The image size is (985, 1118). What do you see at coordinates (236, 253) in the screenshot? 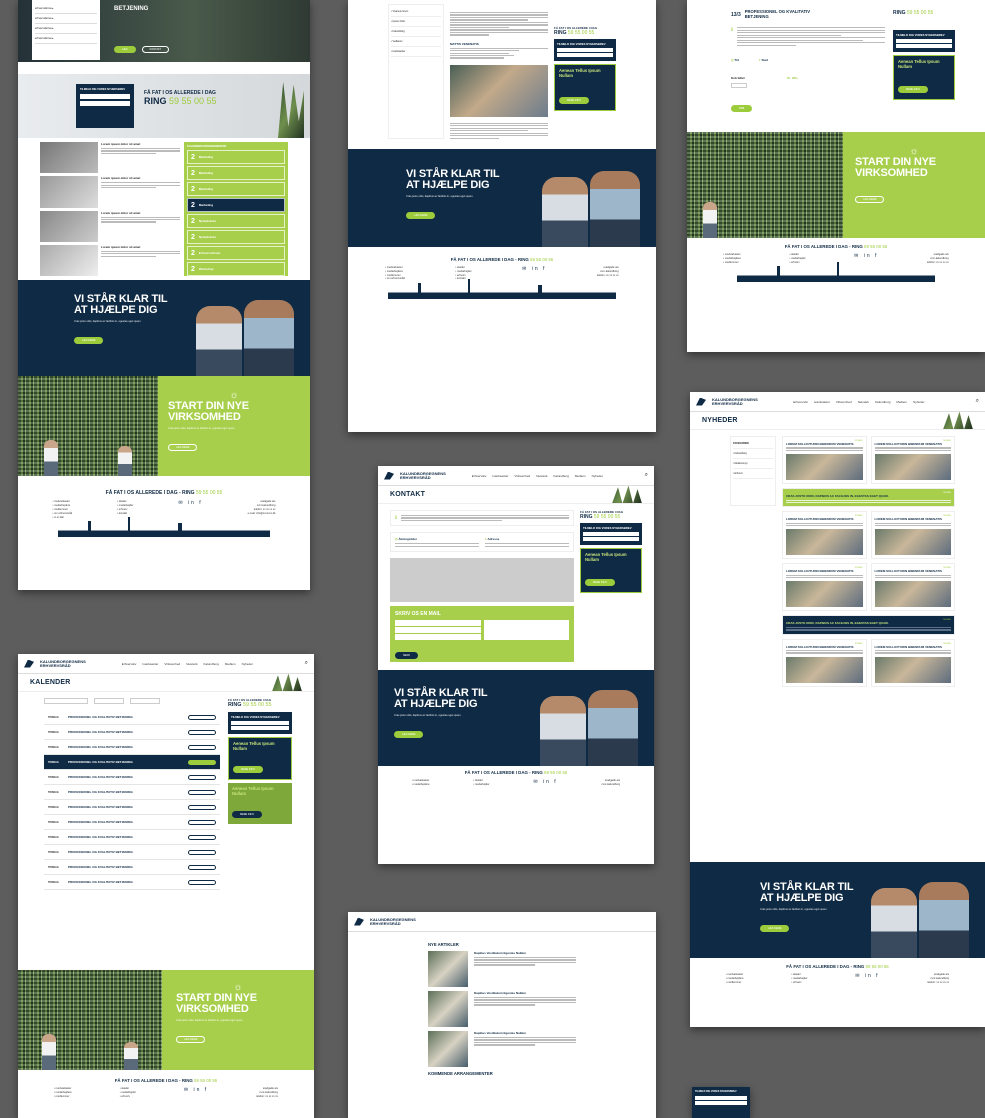
I see `step-item: 2 Erhvervsforum` at bounding box center [236, 253].